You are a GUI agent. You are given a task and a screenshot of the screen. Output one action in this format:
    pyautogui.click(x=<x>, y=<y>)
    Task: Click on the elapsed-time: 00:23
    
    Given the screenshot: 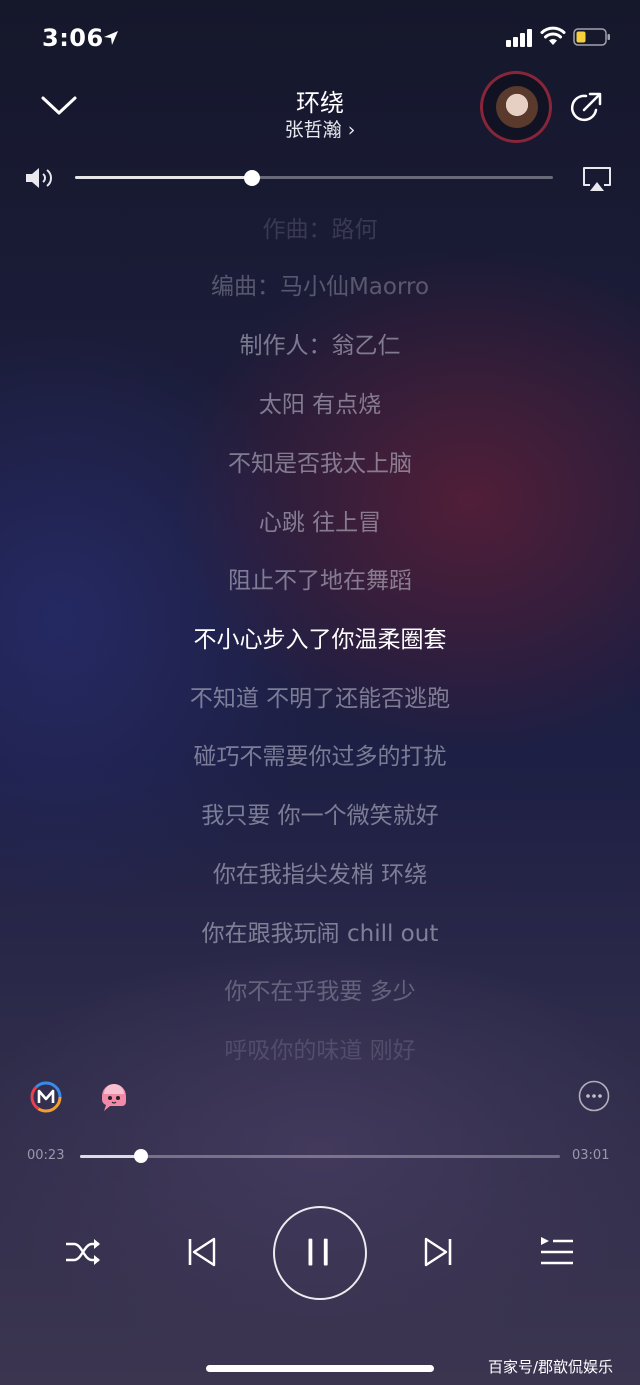 What is the action you would take?
    pyautogui.click(x=46, y=1155)
    